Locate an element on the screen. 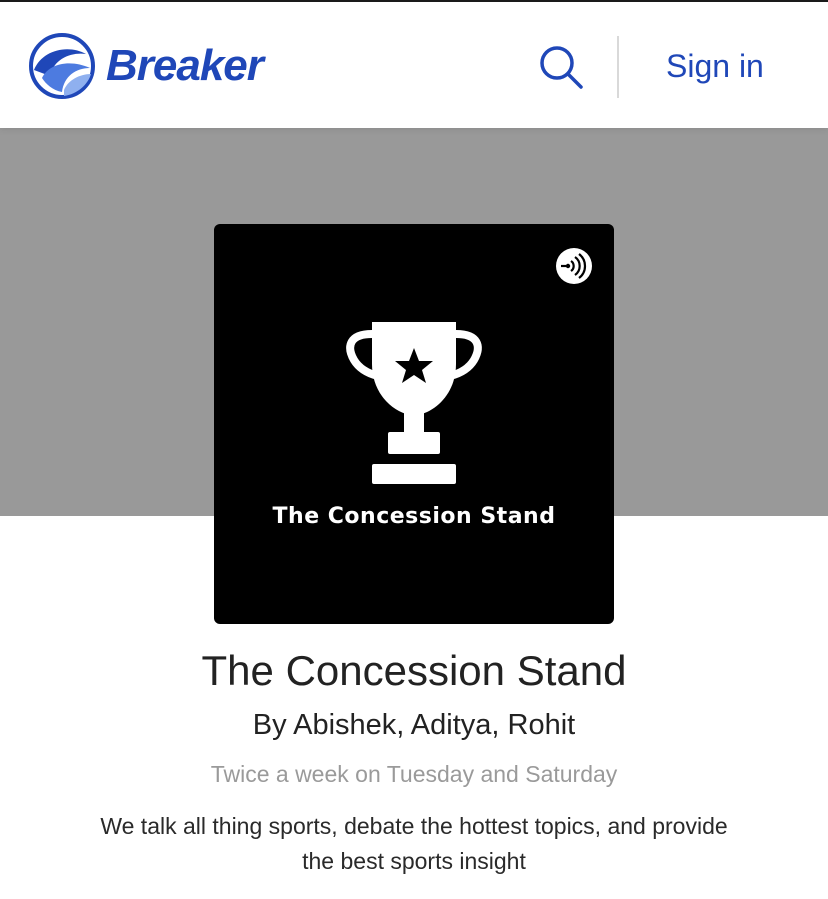  podcast-schedule: Twice a week on Tuesday and Saturday is located at coordinates (414, 774).